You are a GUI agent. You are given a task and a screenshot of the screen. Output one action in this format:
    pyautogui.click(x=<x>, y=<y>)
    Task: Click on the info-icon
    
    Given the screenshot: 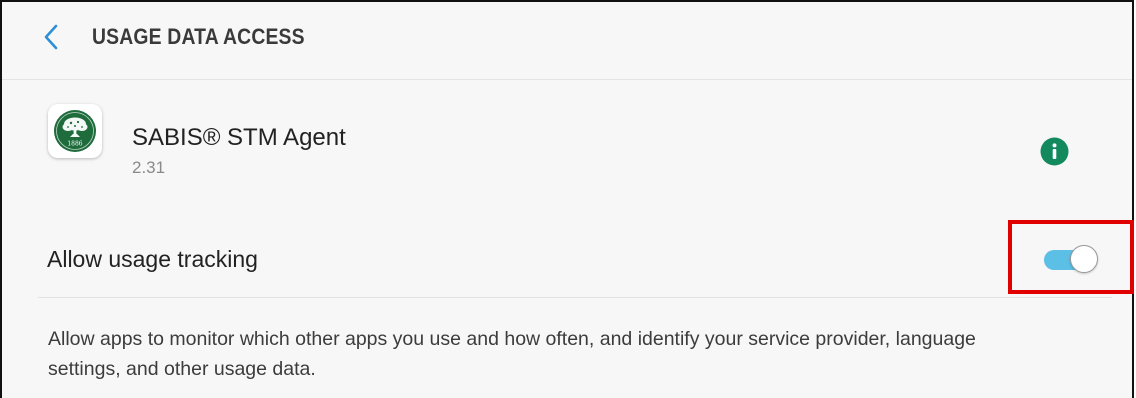 What is the action you would take?
    pyautogui.click(x=1054, y=151)
    